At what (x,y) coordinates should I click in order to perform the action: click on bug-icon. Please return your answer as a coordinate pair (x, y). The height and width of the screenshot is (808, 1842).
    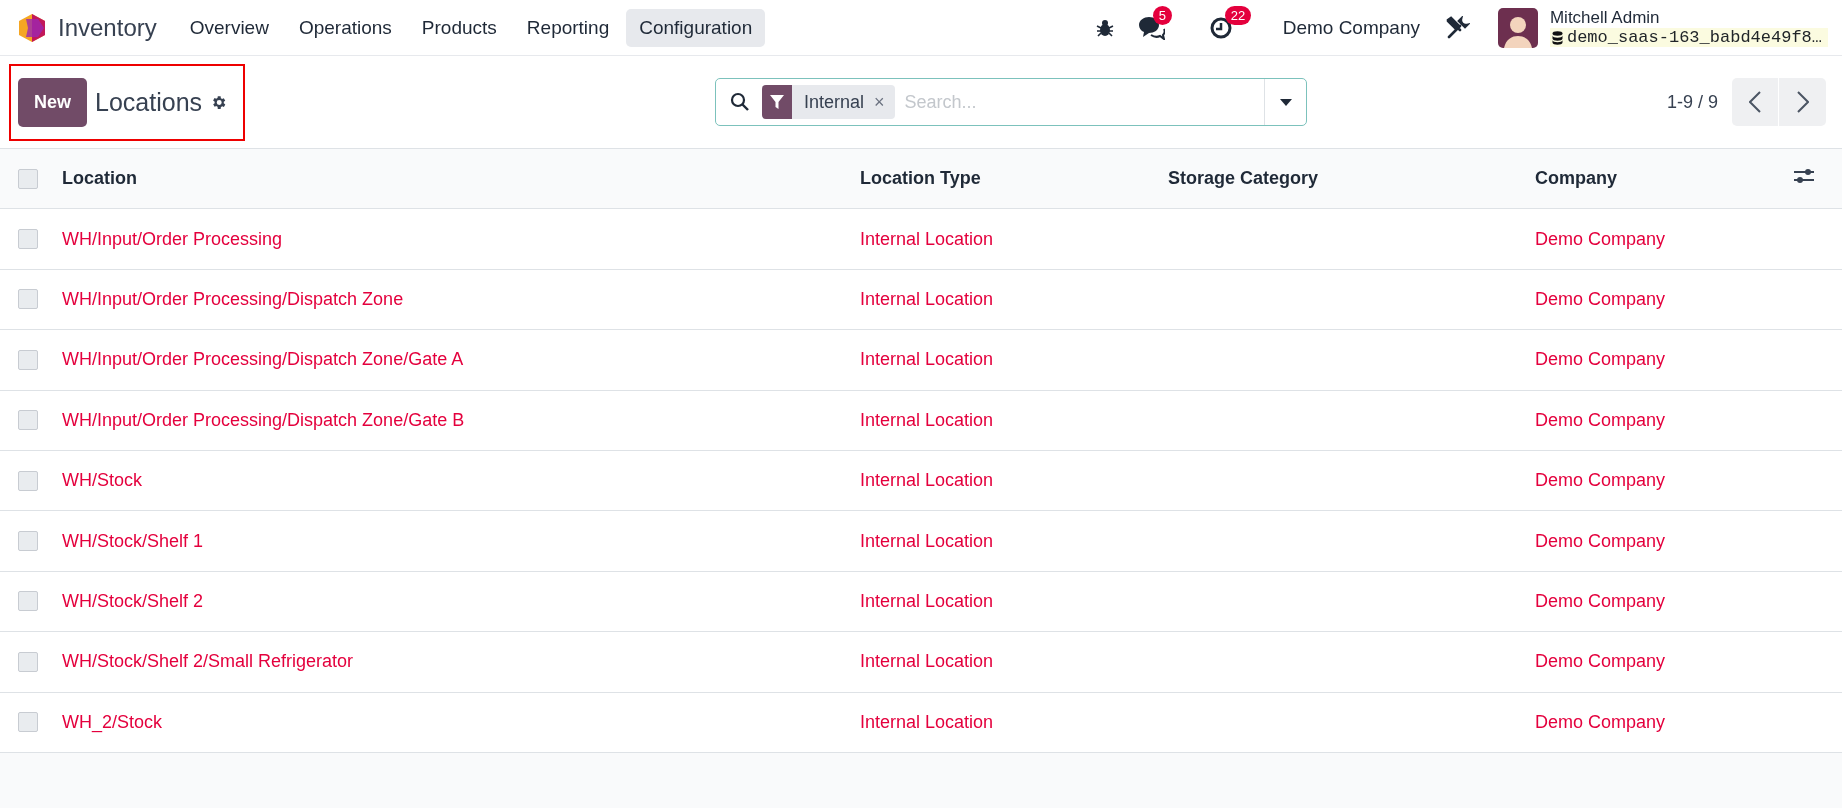
    Looking at the image, I should click on (1104, 27).